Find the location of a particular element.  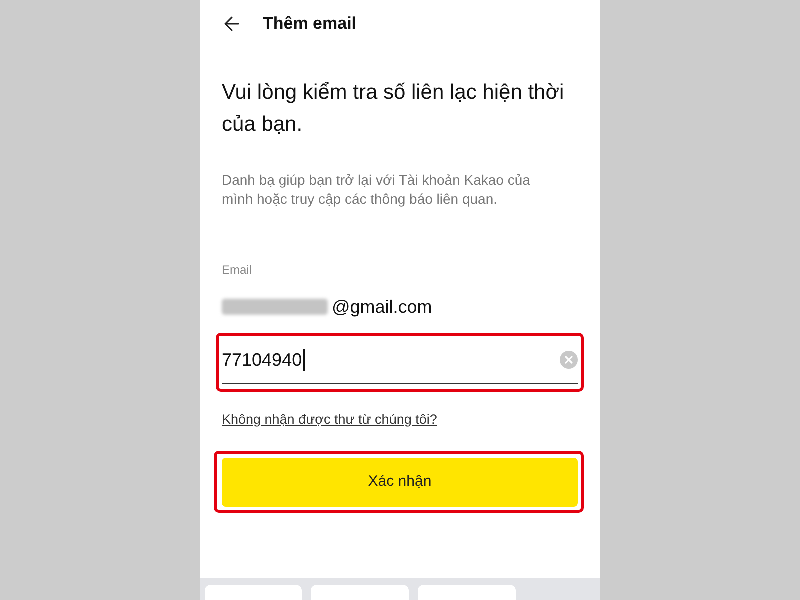

code-input-field: 77104940 is located at coordinates (400, 365).